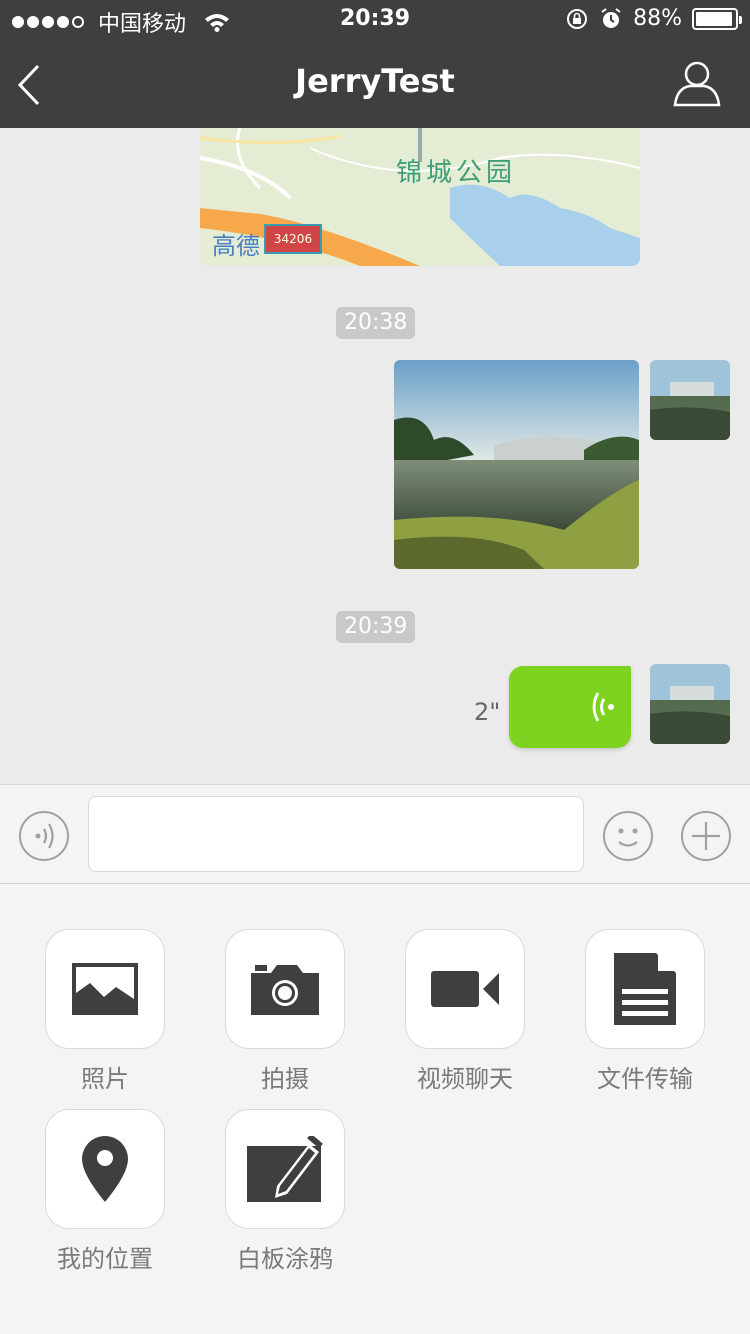  I want to click on more-button, so click(706, 836).